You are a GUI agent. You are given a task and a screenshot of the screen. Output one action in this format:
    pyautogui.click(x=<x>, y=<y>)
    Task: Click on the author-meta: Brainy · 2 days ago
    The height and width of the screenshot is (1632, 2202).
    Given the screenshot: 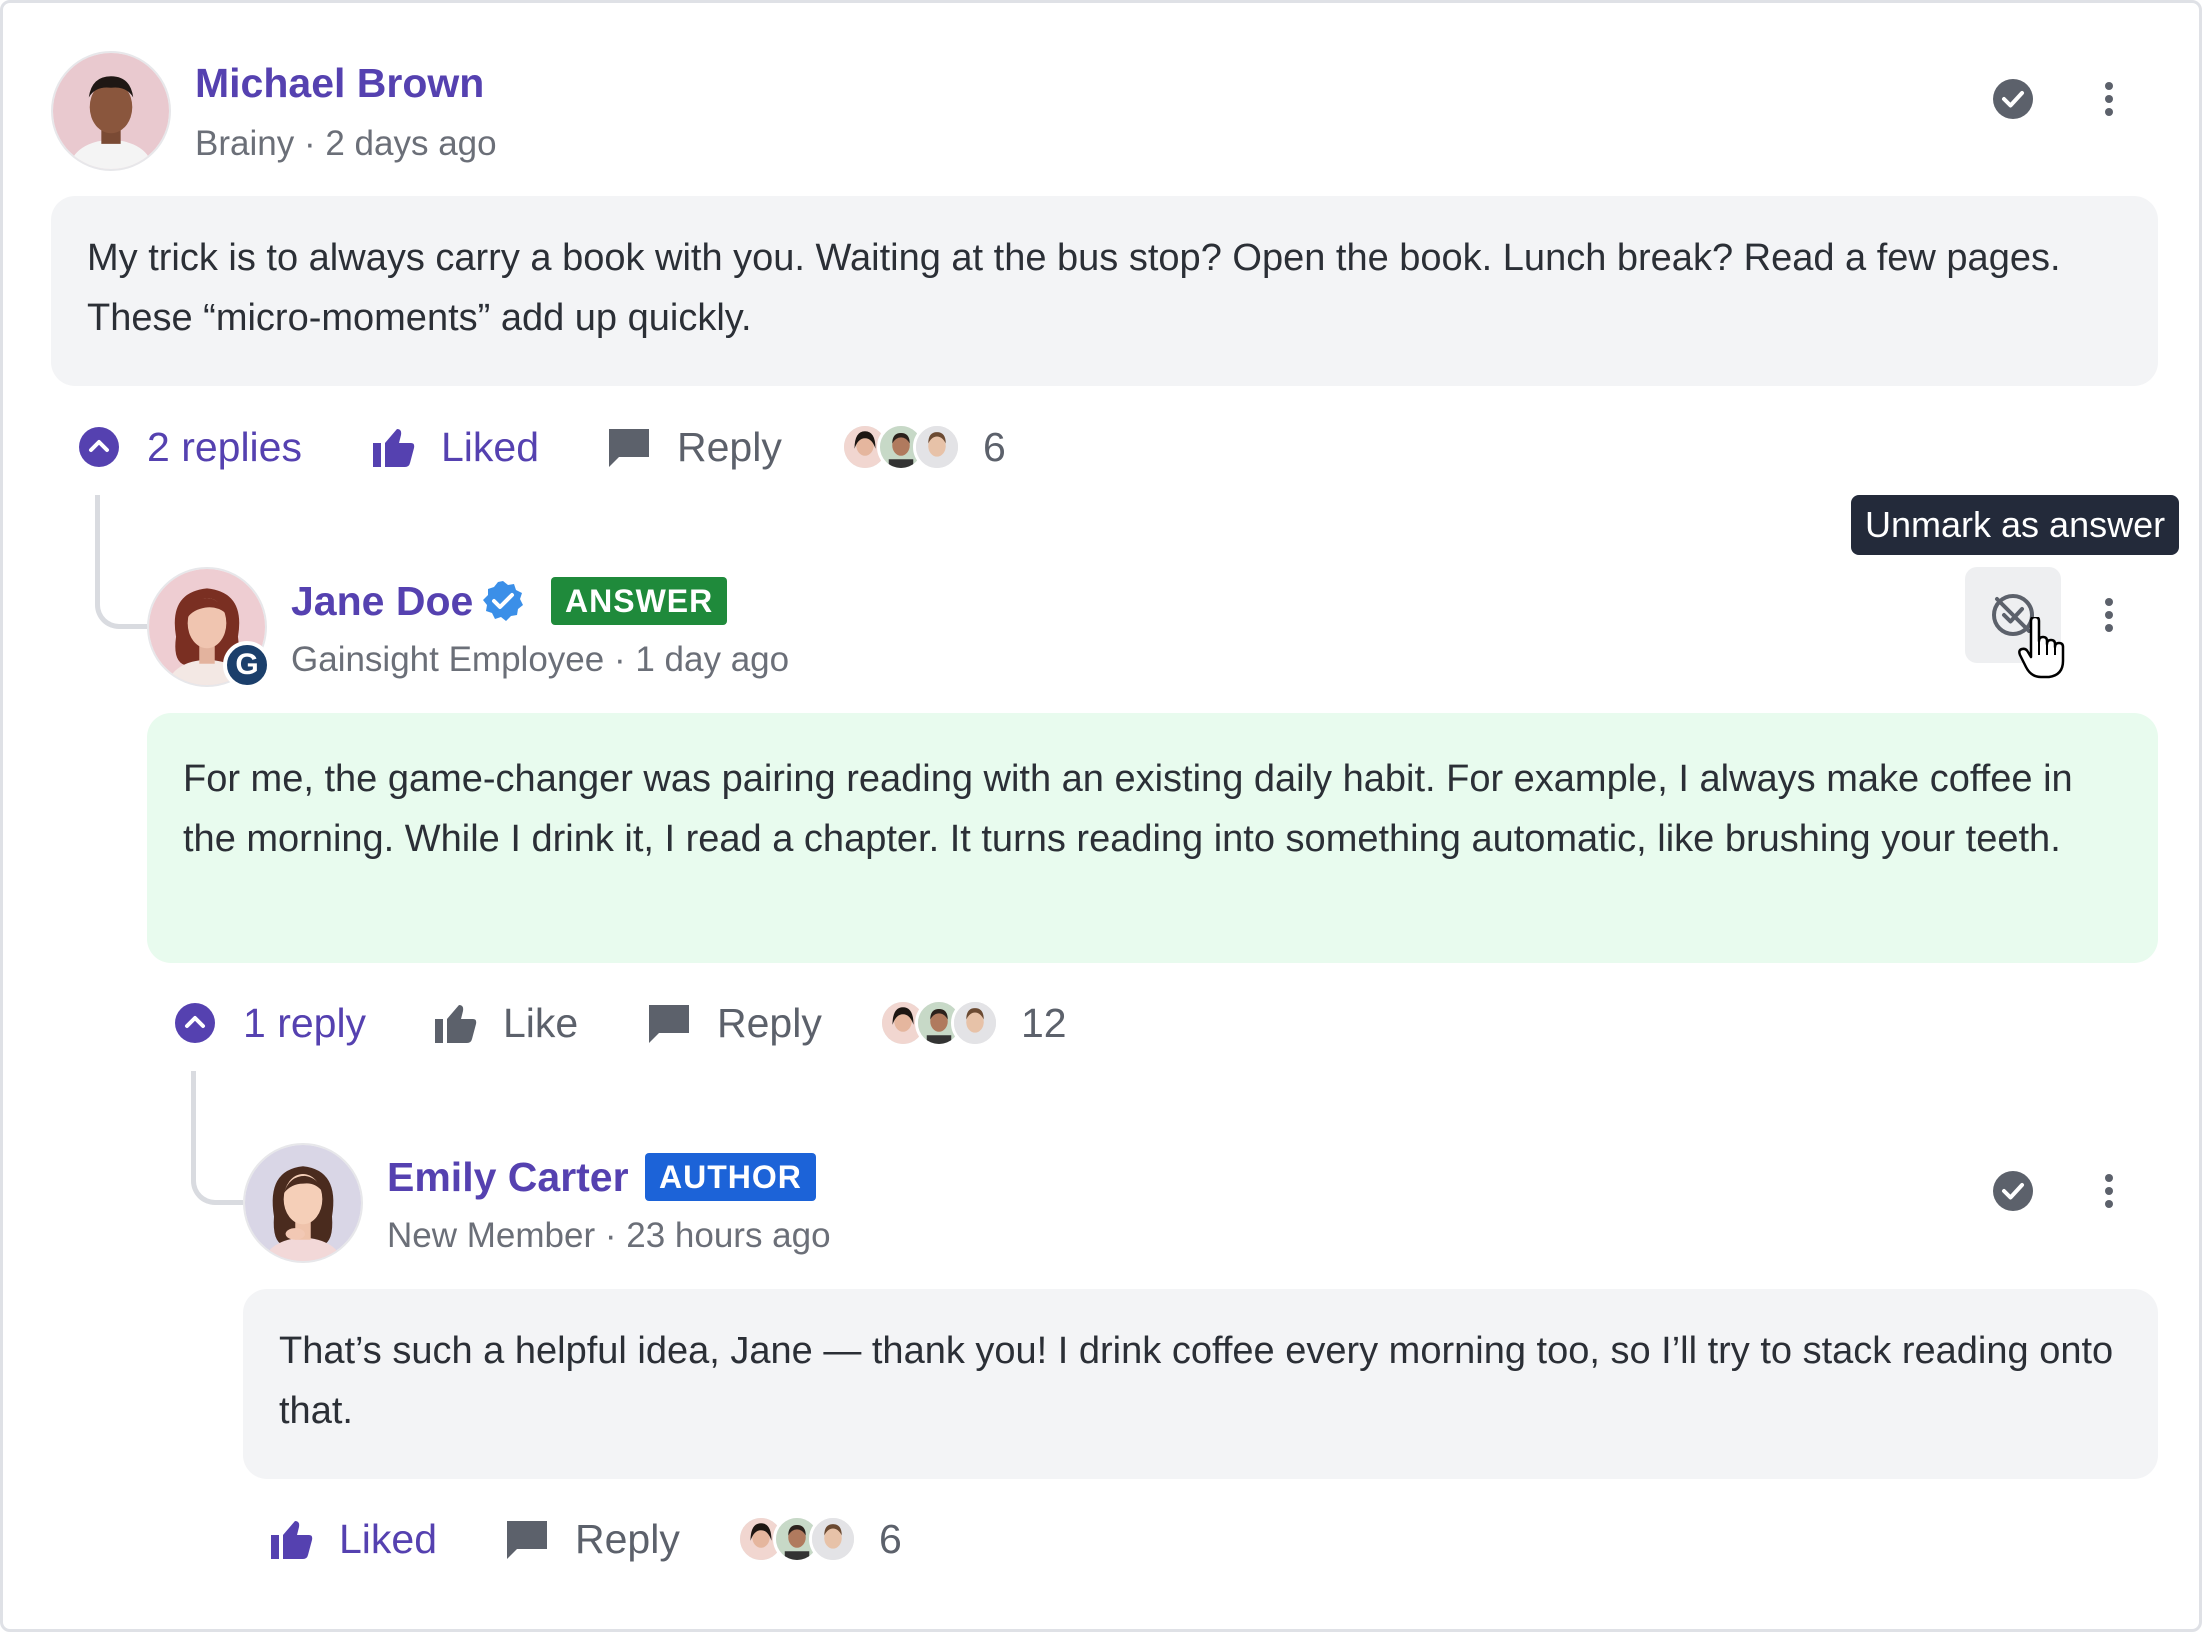 What is the action you would take?
    pyautogui.click(x=346, y=144)
    